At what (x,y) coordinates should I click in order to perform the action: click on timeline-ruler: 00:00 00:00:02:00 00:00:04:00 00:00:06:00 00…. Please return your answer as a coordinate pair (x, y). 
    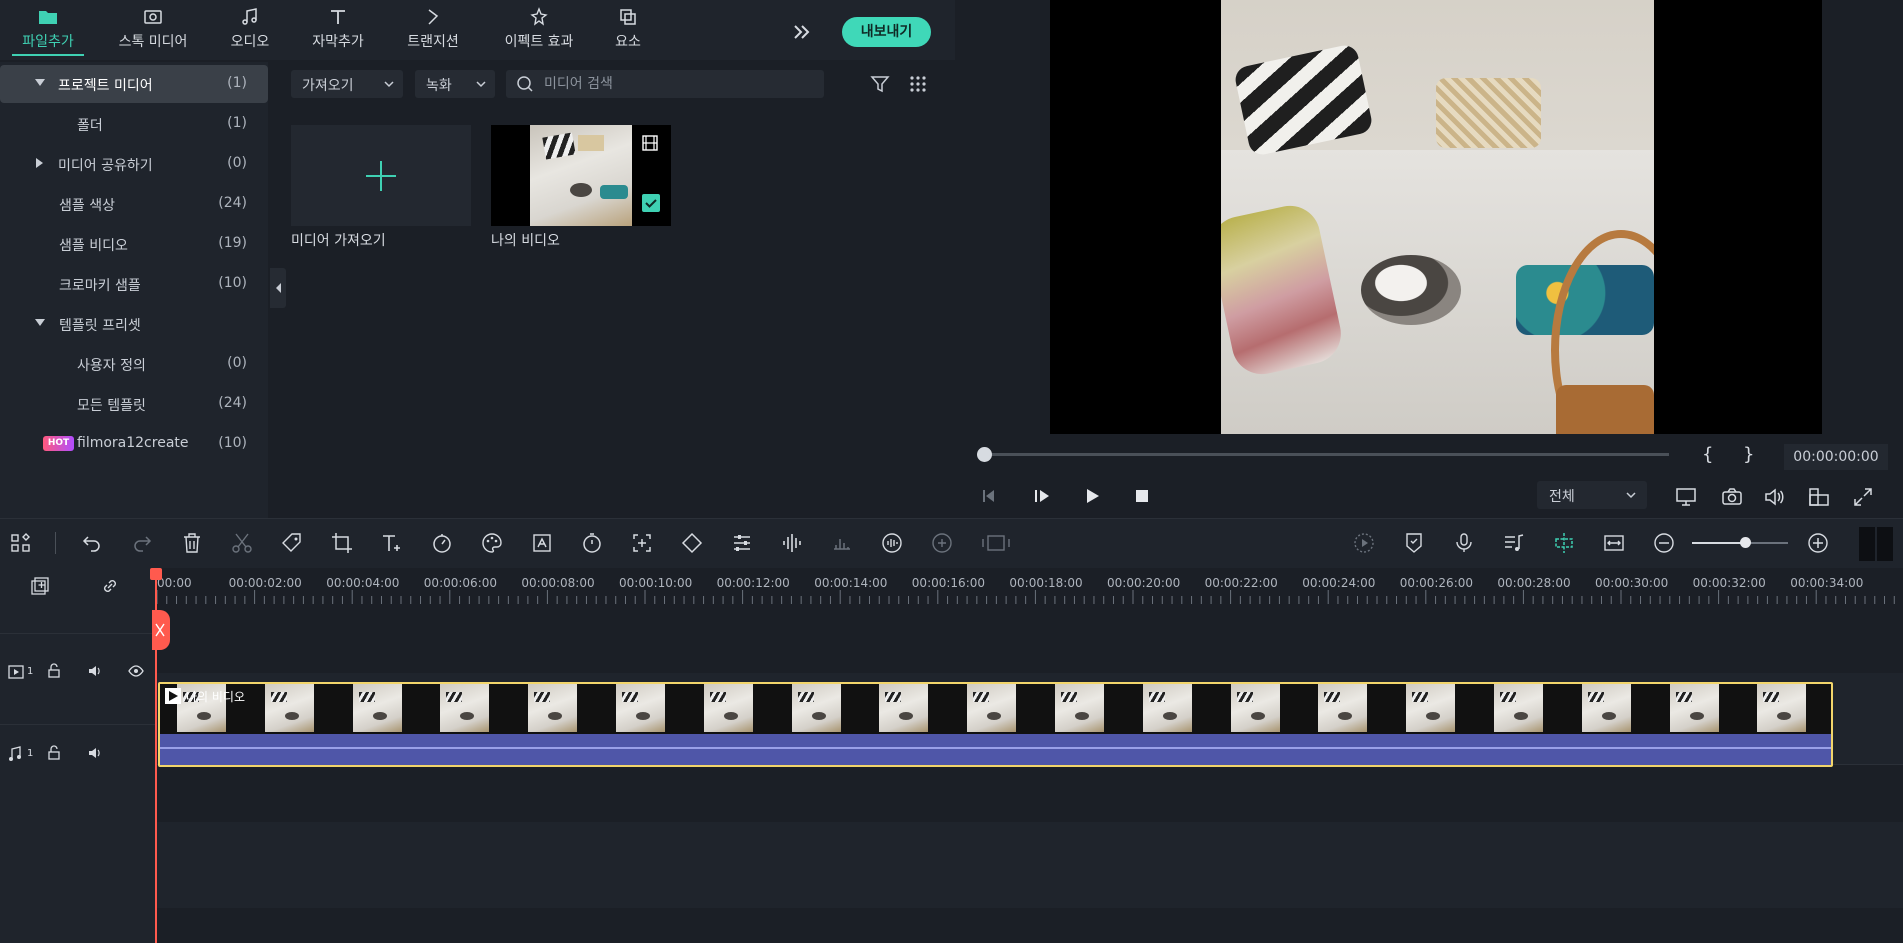
    Looking at the image, I should click on (1030, 588).